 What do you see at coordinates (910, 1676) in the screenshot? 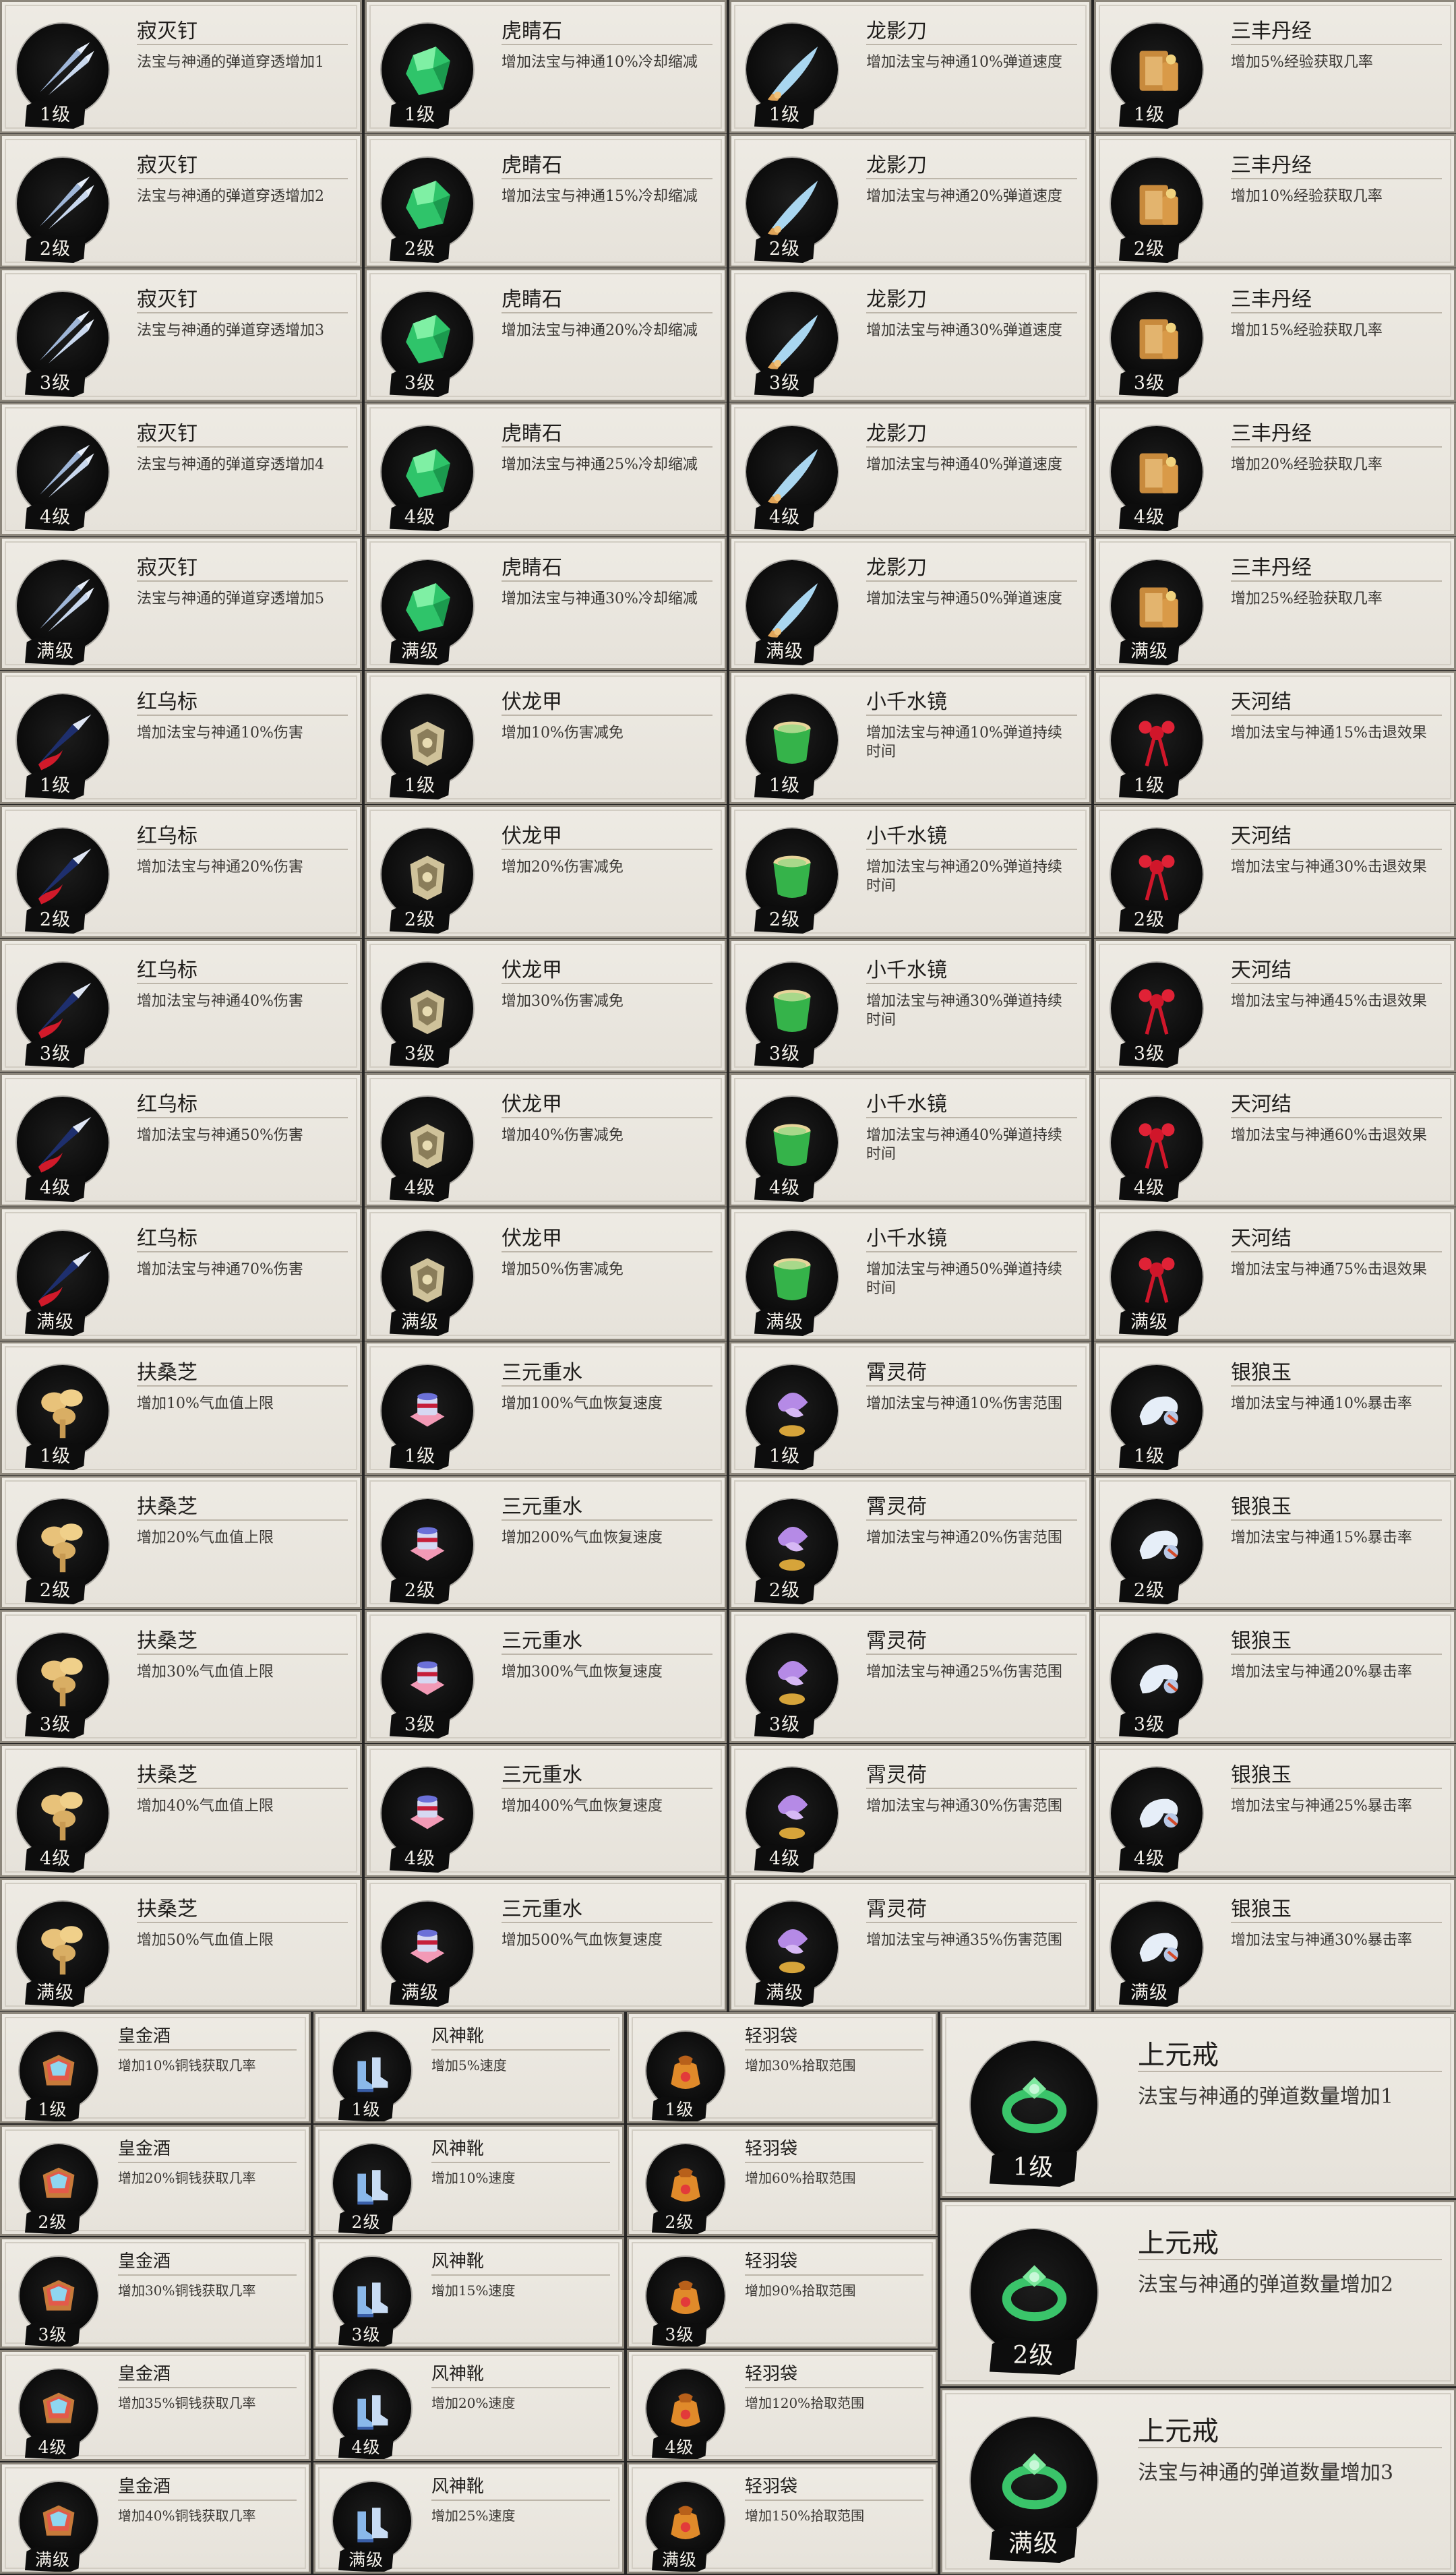
I see `item-card: 3级 霄灵荷 增加法宝与神通25%伤害范围` at bounding box center [910, 1676].